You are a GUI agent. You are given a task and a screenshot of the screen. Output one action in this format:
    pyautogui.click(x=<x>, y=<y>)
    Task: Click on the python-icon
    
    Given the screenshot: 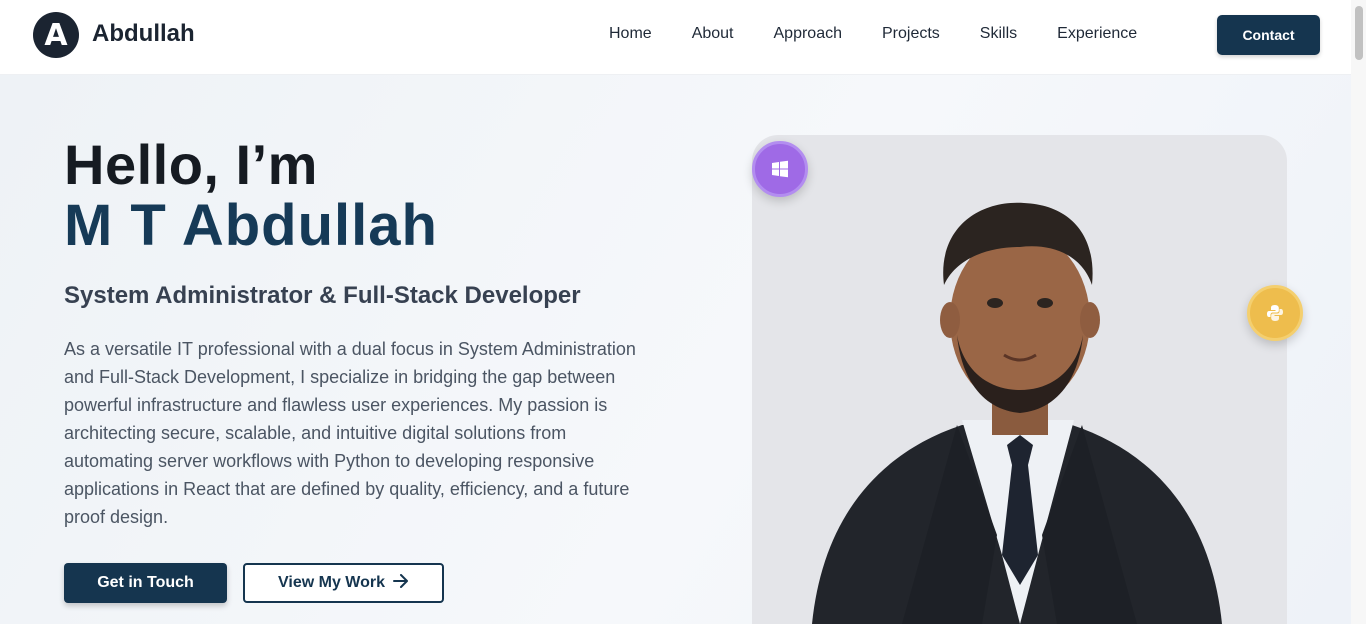 What is the action you would take?
    pyautogui.click(x=1275, y=313)
    